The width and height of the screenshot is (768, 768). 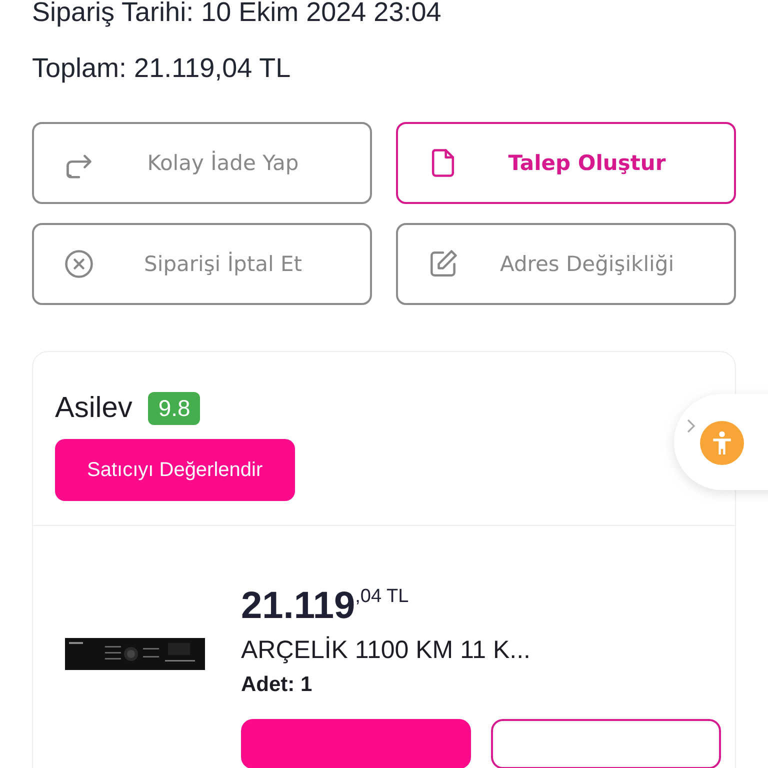 What do you see at coordinates (298, 606) in the screenshot?
I see `price-text: 21.119` at bounding box center [298, 606].